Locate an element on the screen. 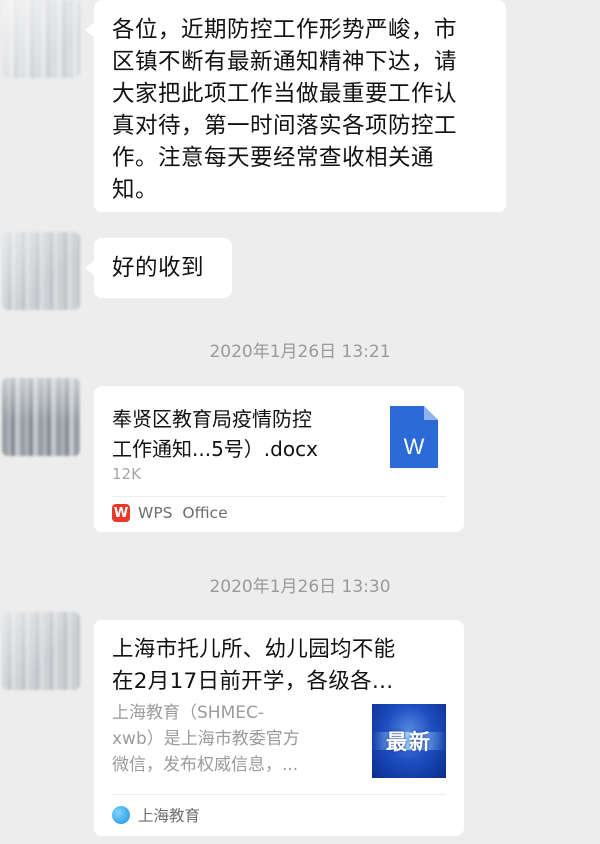 This screenshot has width=600, height=844. app-label: WPS Office is located at coordinates (183, 513).